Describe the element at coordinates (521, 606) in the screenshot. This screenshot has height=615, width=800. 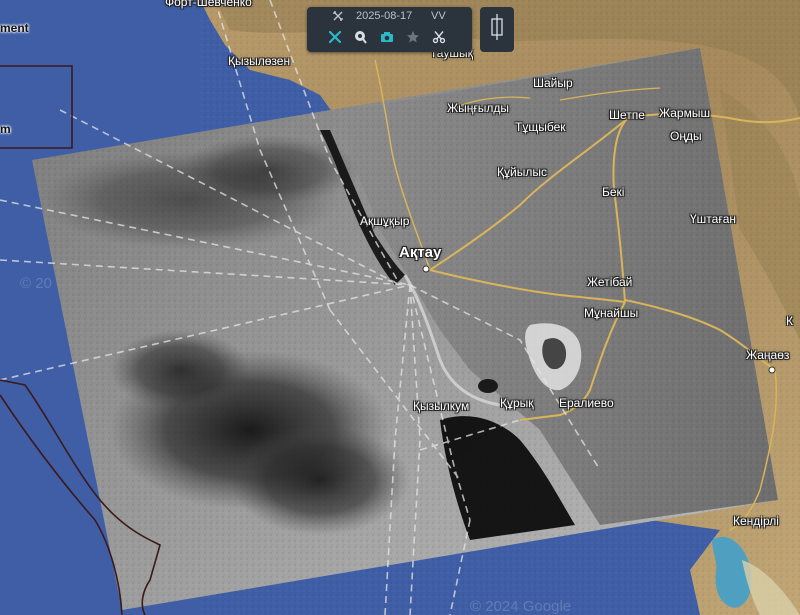
I see `watermark-bottom: © 2024 Google` at that location.